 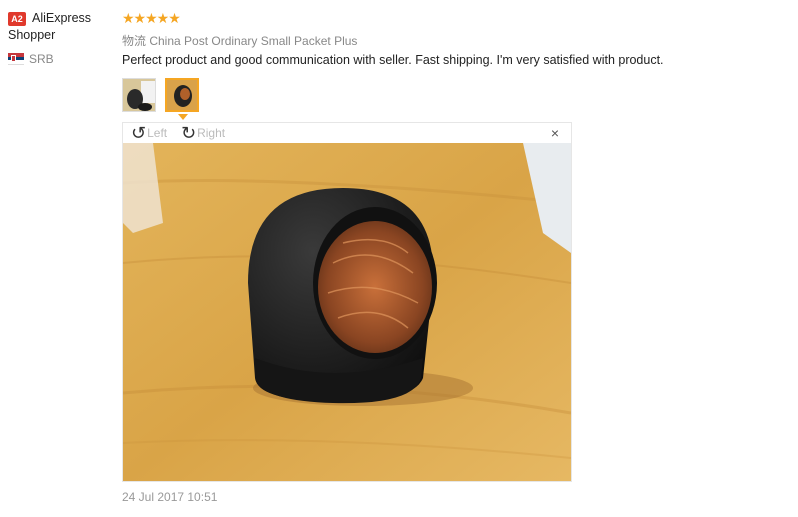 What do you see at coordinates (32, 35) in the screenshot?
I see `reviewer-name-line2: Shopper` at bounding box center [32, 35].